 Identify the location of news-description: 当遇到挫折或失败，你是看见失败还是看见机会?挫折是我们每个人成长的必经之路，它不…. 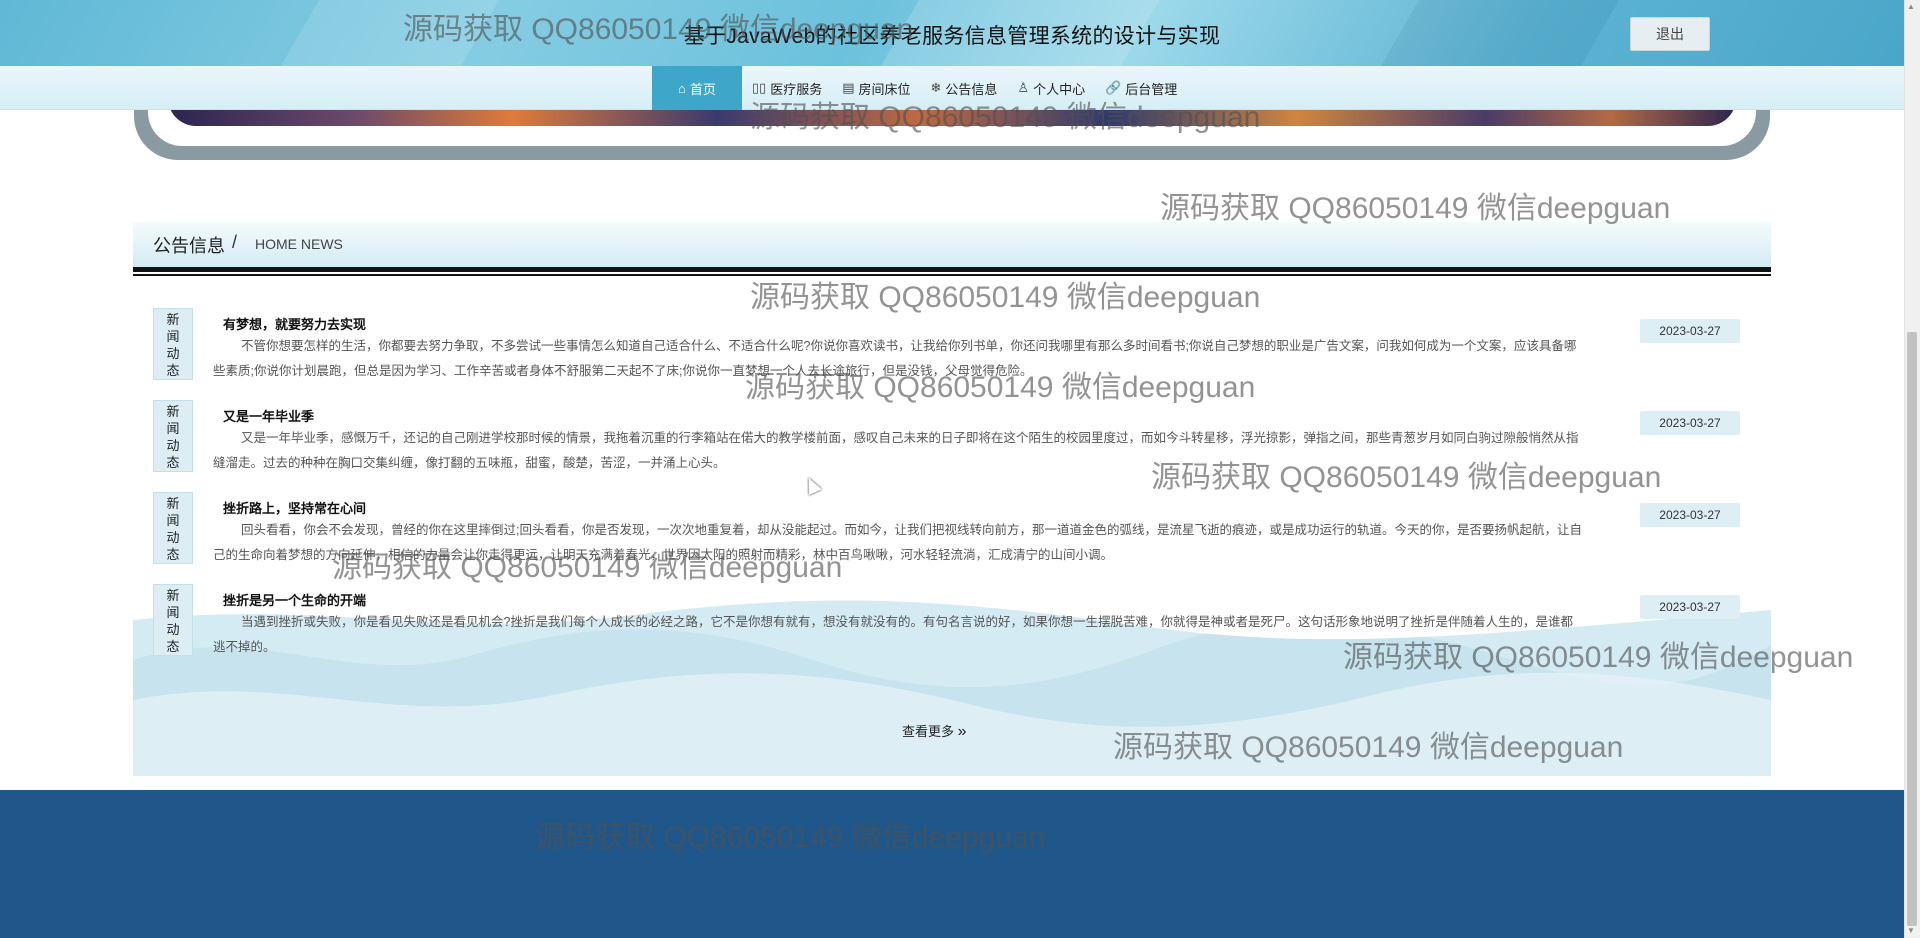
(893, 634).